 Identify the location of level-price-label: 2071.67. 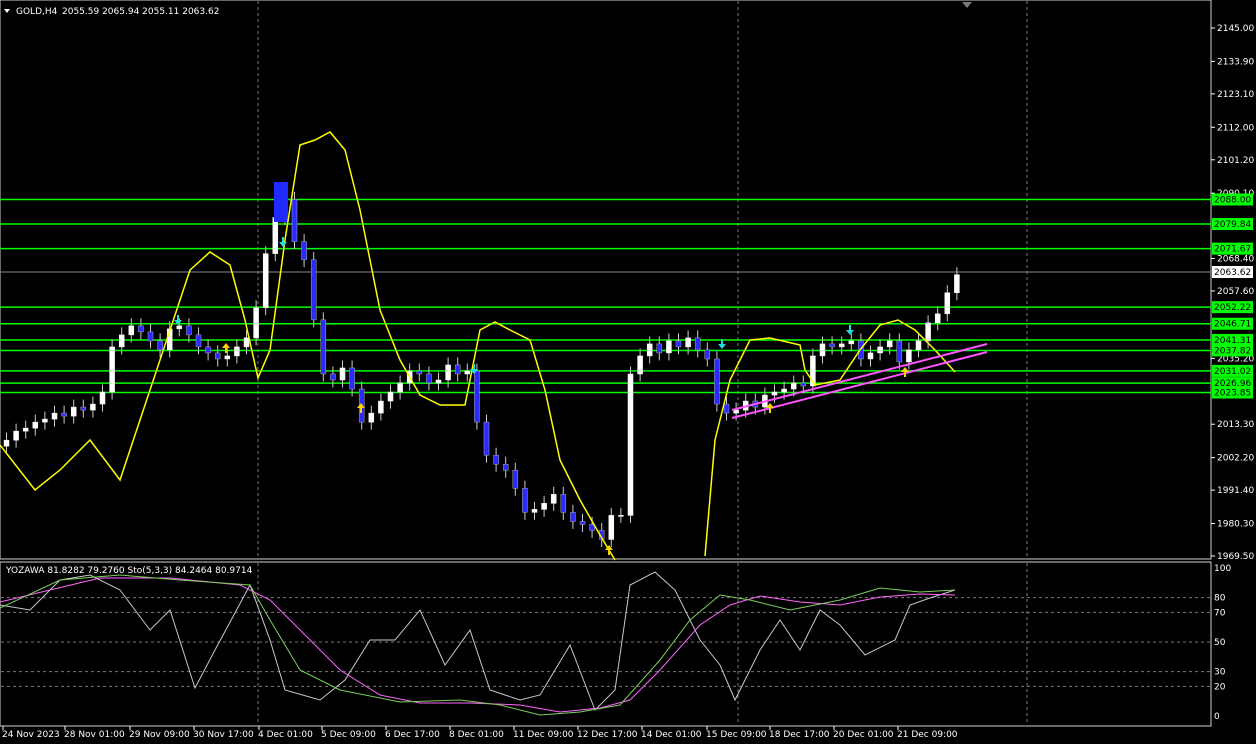
(1232, 250).